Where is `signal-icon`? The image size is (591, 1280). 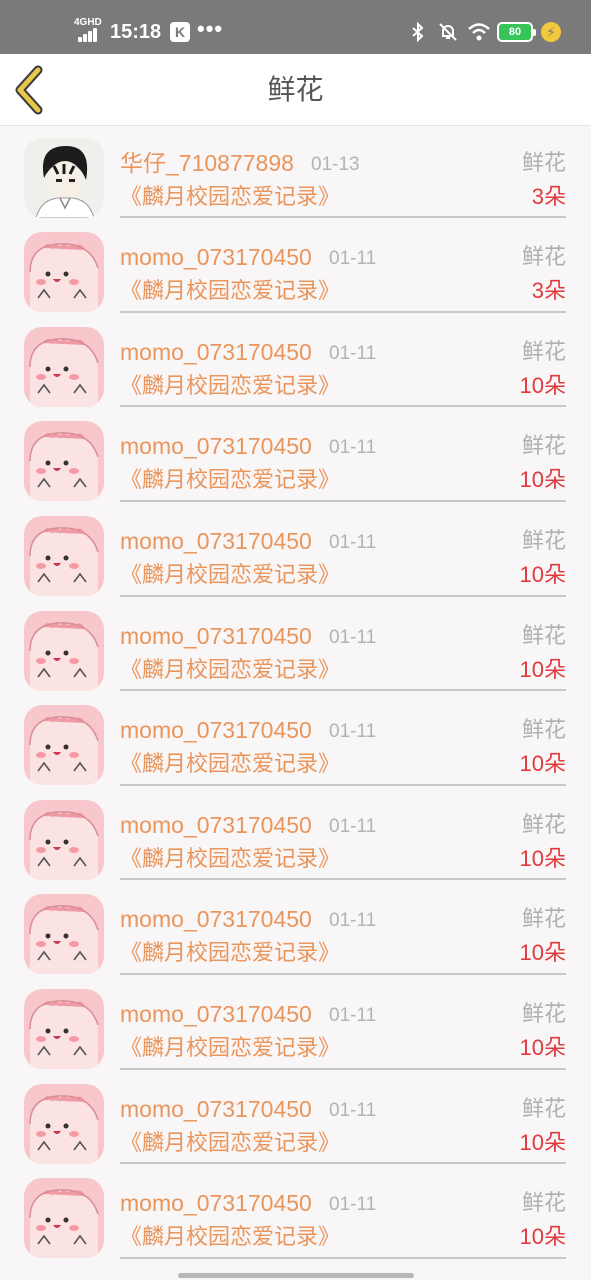
signal-icon is located at coordinates (91, 35).